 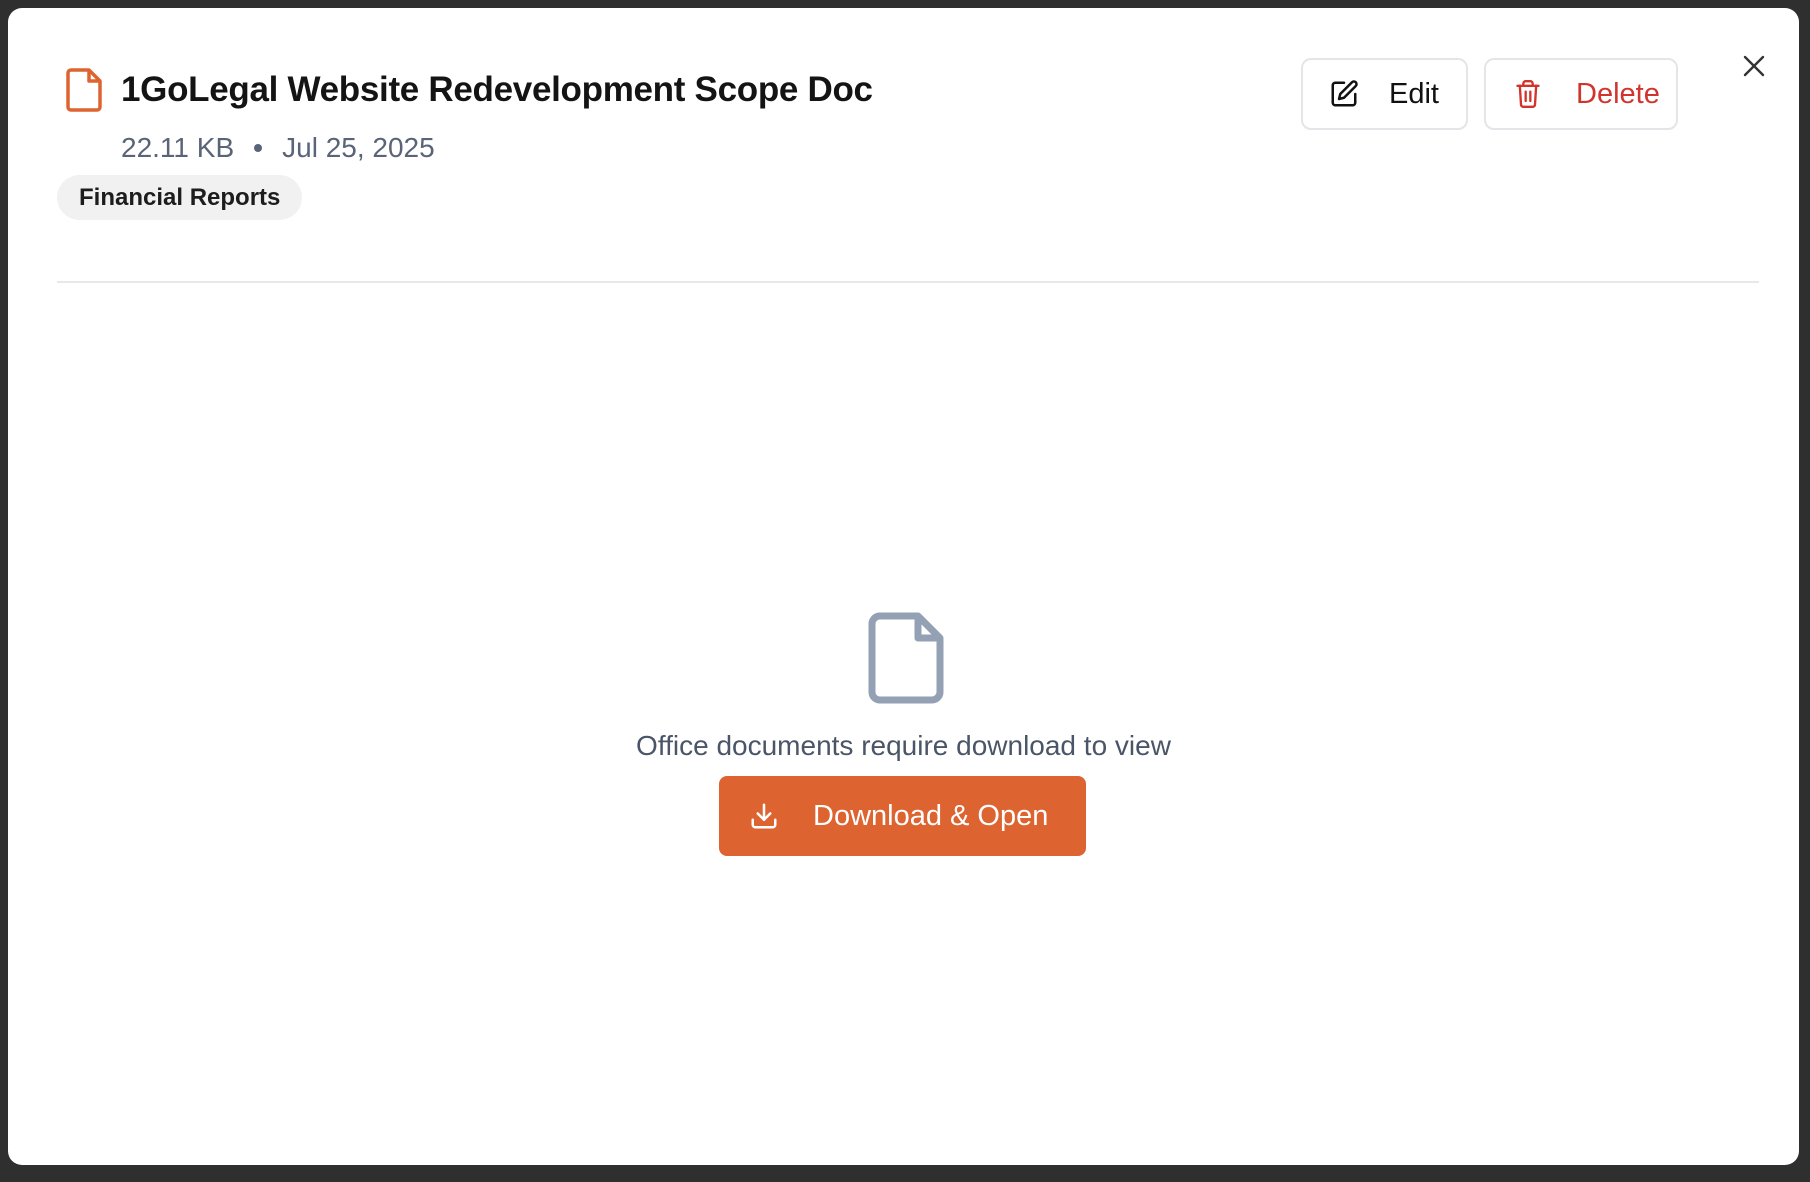 What do you see at coordinates (908, 282) in the screenshot?
I see `header-divider` at bounding box center [908, 282].